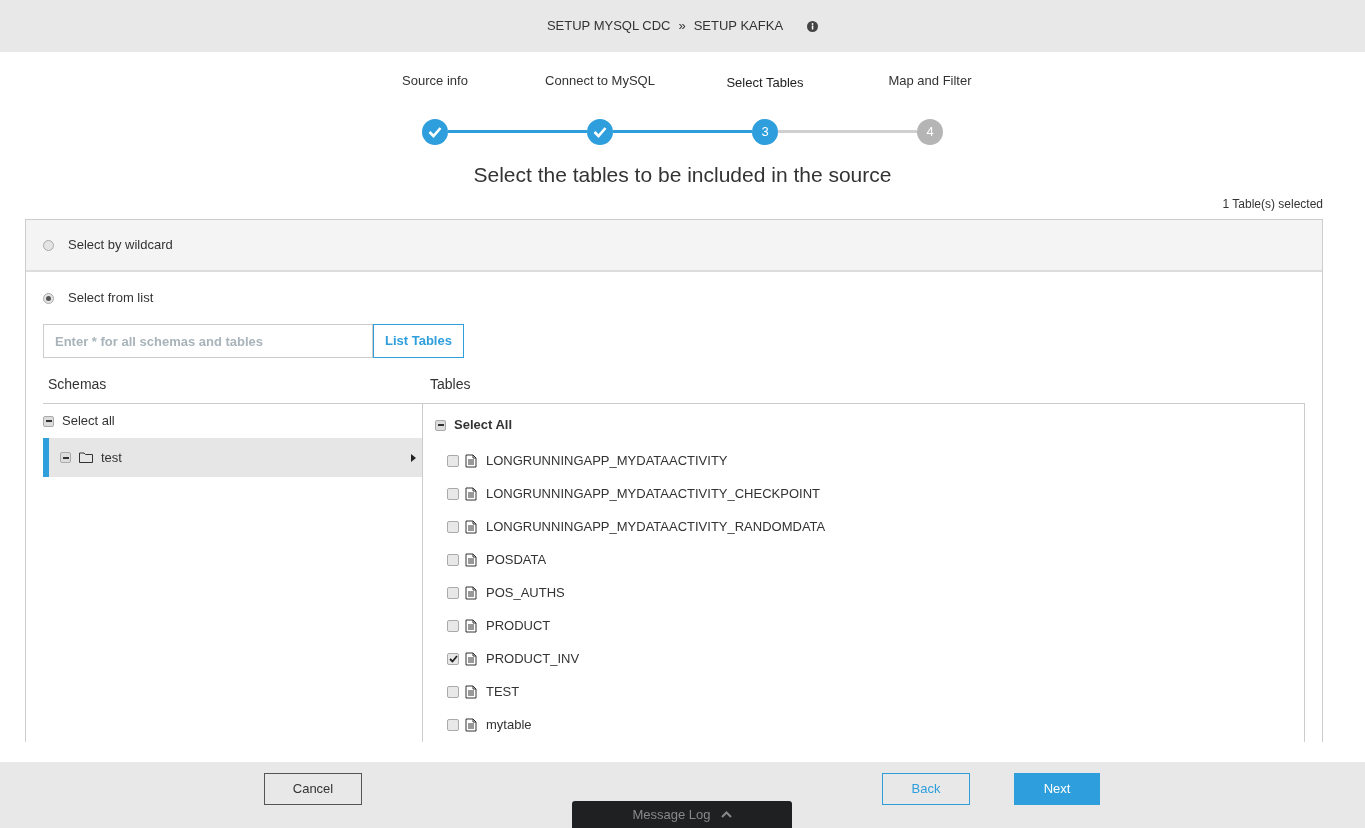  Describe the element at coordinates (435, 81) in the screenshot. I see `step-label: Source info` at that location.